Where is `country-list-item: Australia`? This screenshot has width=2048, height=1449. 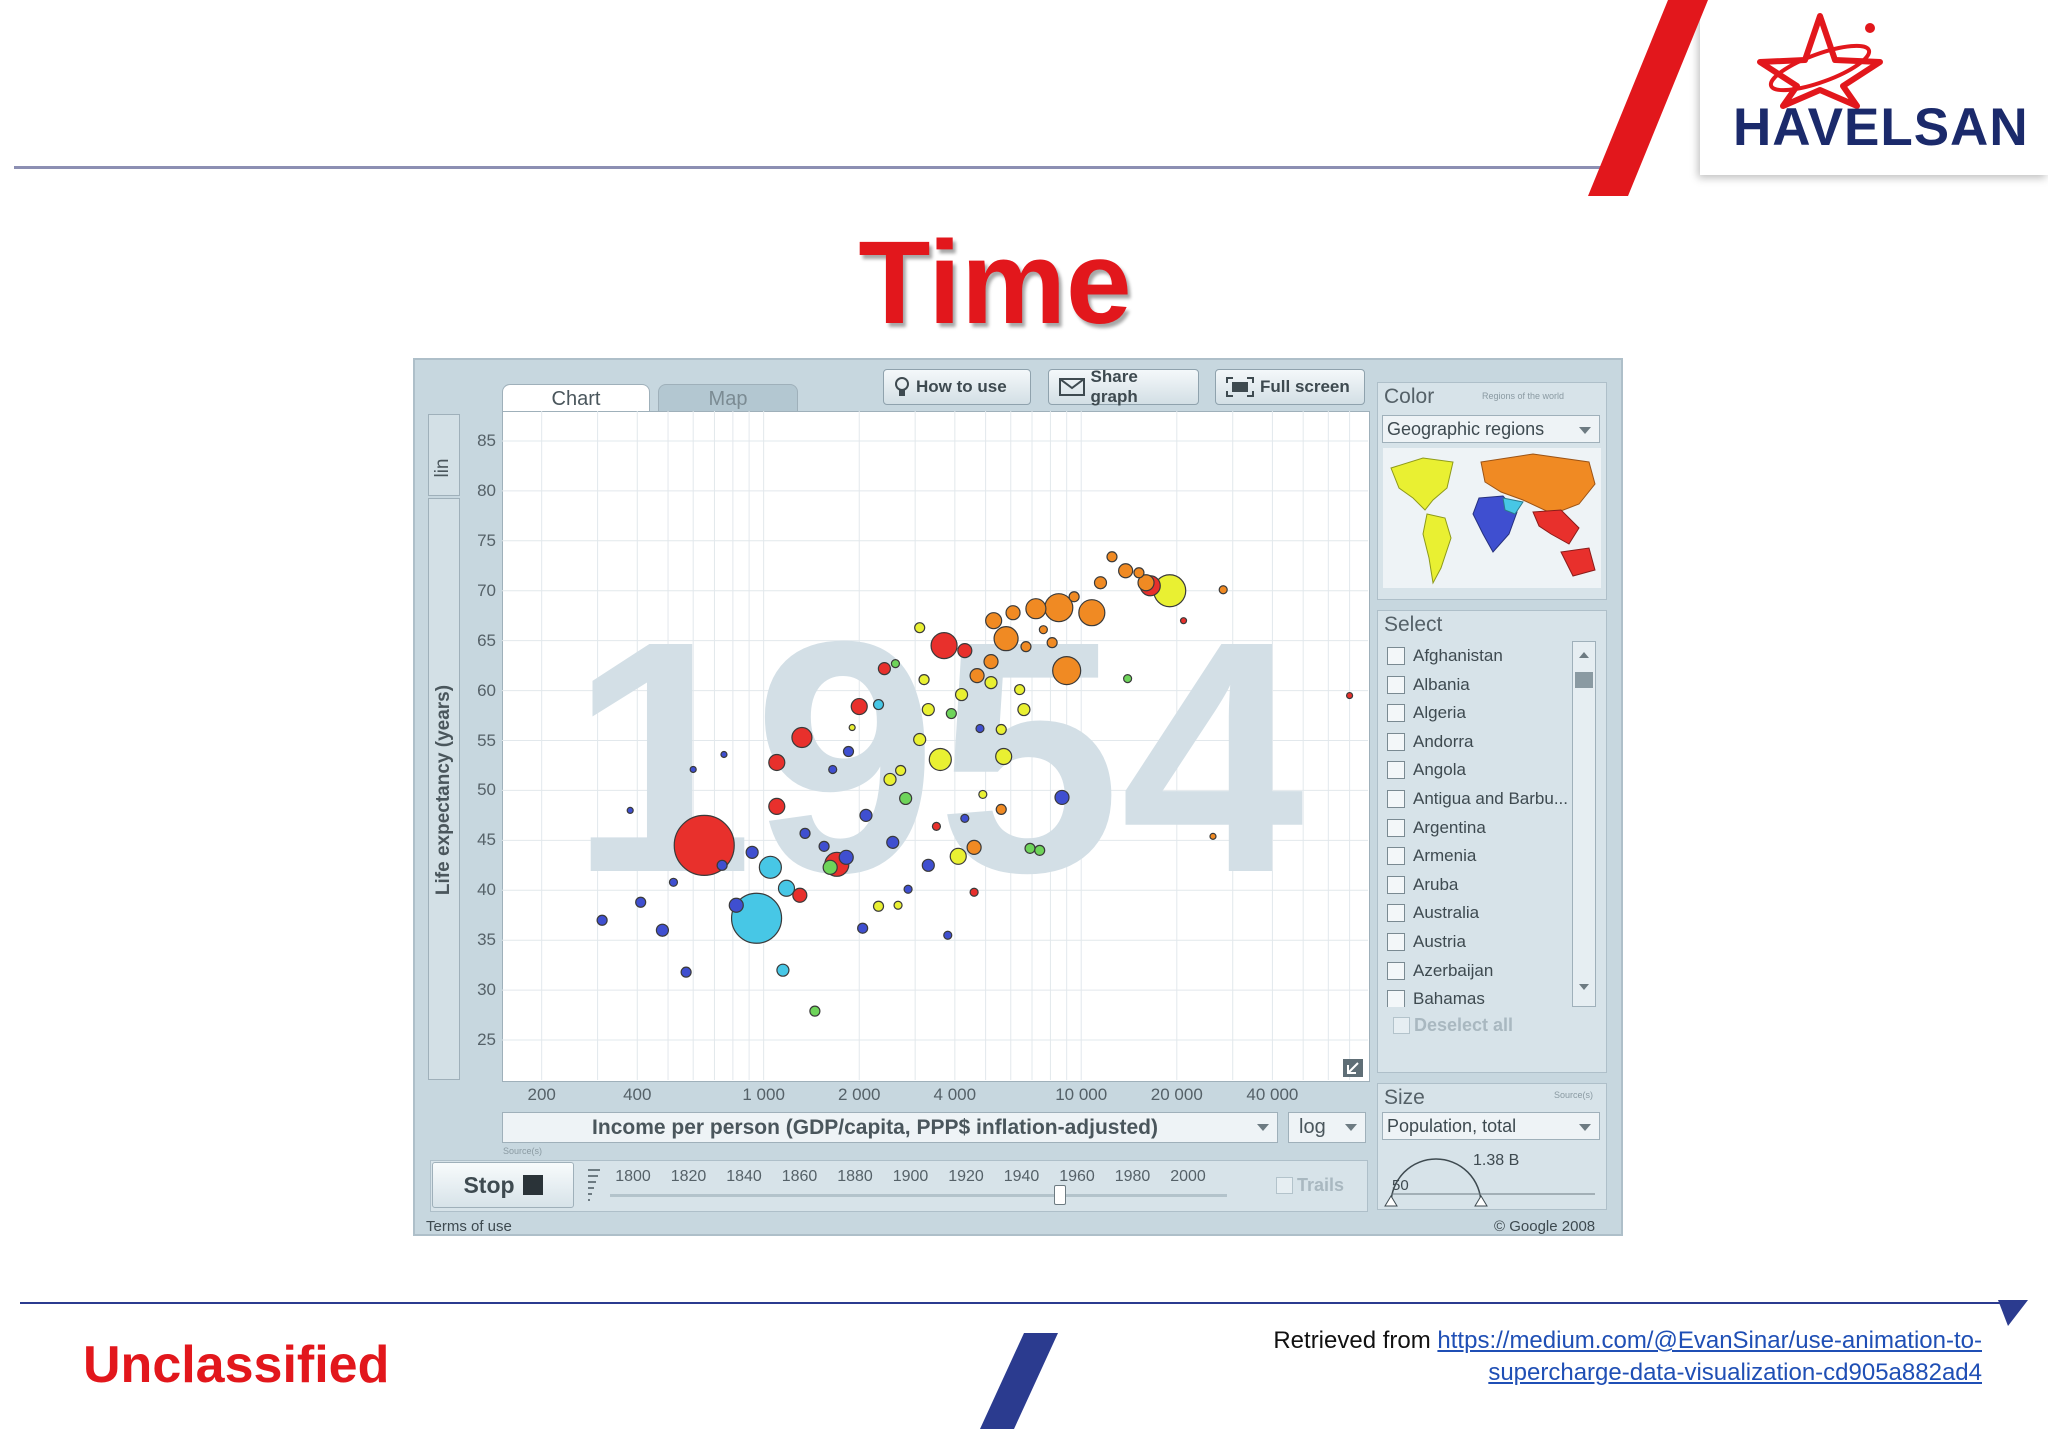
country-list-item: Australia is located at coordinates (1433, 913).